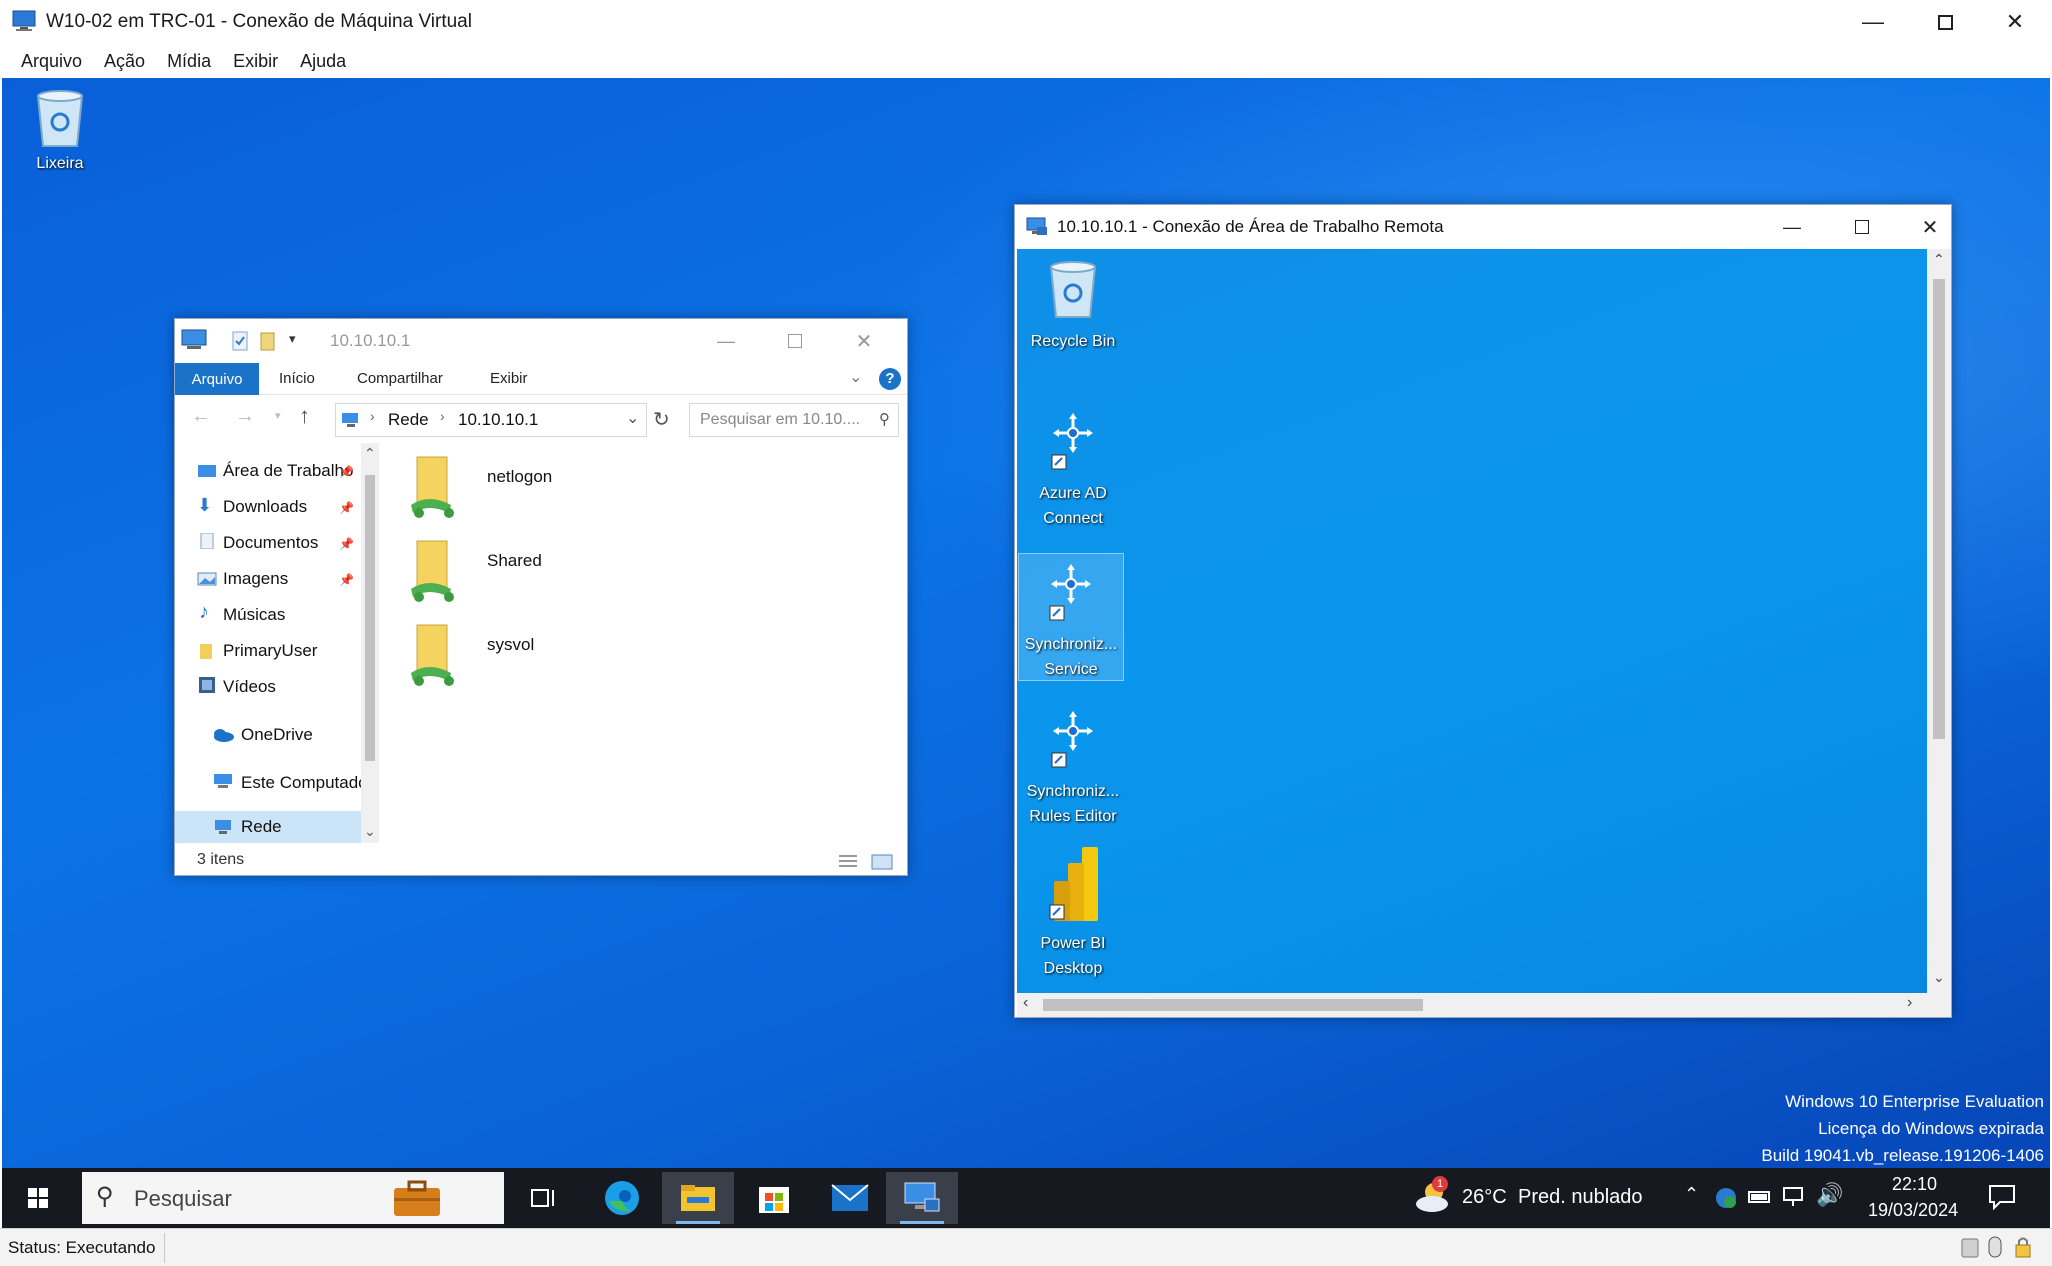 This screenshot has height=1266, width=2052. Describe the element at coordinates (1025, 1003) in the screenshot. I see `scroll-left-arrow-icon: ‹` at that location.